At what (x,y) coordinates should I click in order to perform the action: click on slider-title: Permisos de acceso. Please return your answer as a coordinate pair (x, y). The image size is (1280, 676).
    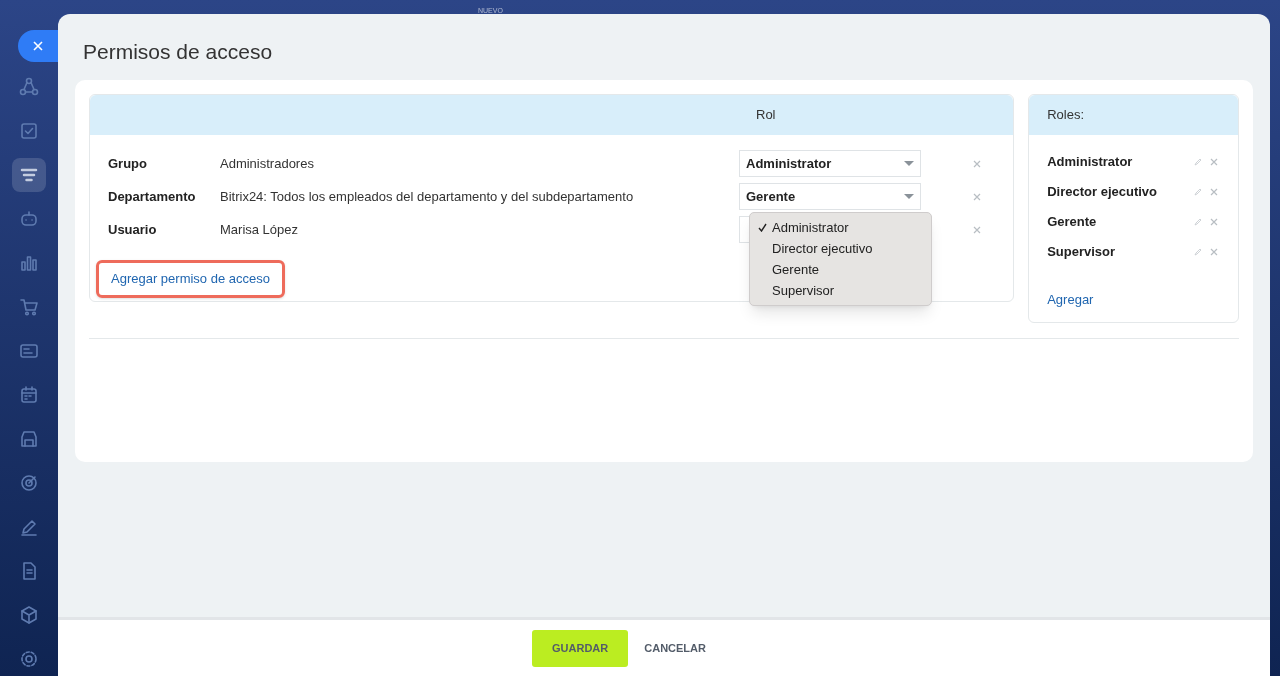
    Looking at the image, I should click on (178, 52).